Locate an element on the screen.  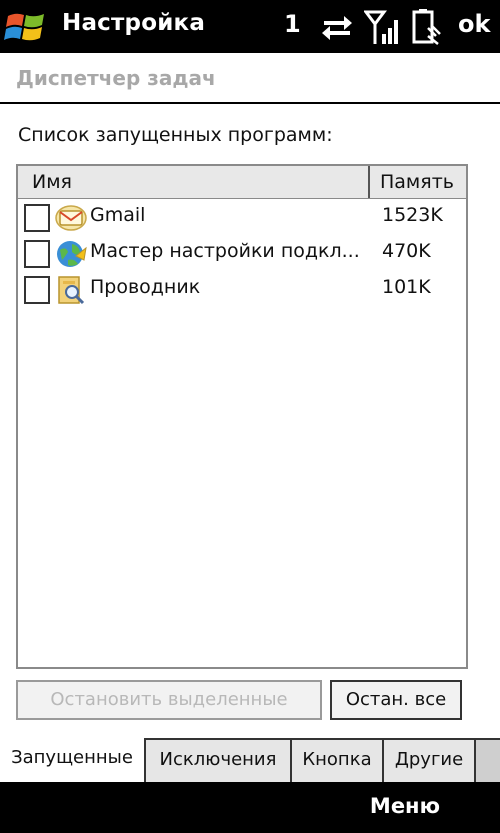
notification-count: 1 is located at coordinates (292, 24).